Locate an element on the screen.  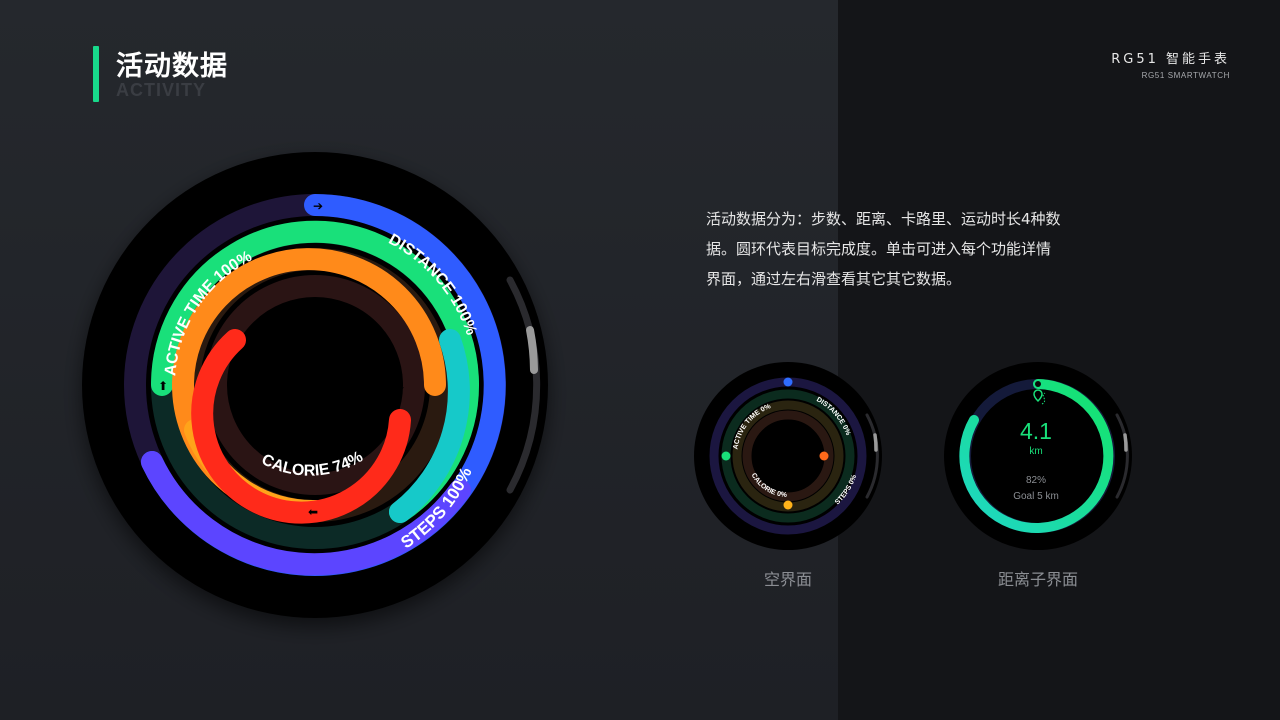
description-line: 界面，通过左右滑查看其它其它数据。 is located at coordinates (834, 279).